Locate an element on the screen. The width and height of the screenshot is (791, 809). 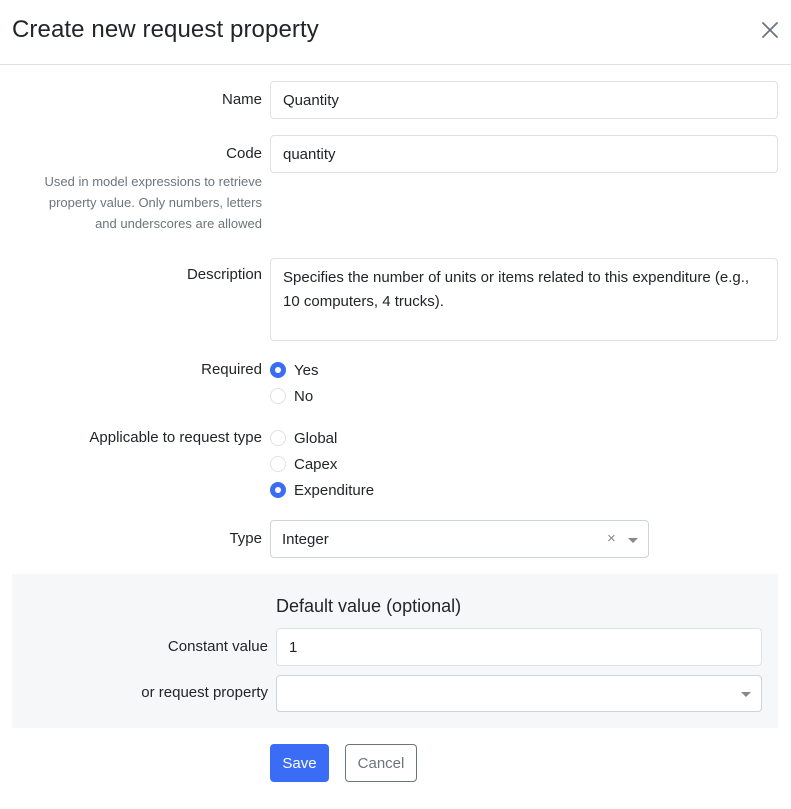
radio-label: Capex is located at coordinates (316, 464).